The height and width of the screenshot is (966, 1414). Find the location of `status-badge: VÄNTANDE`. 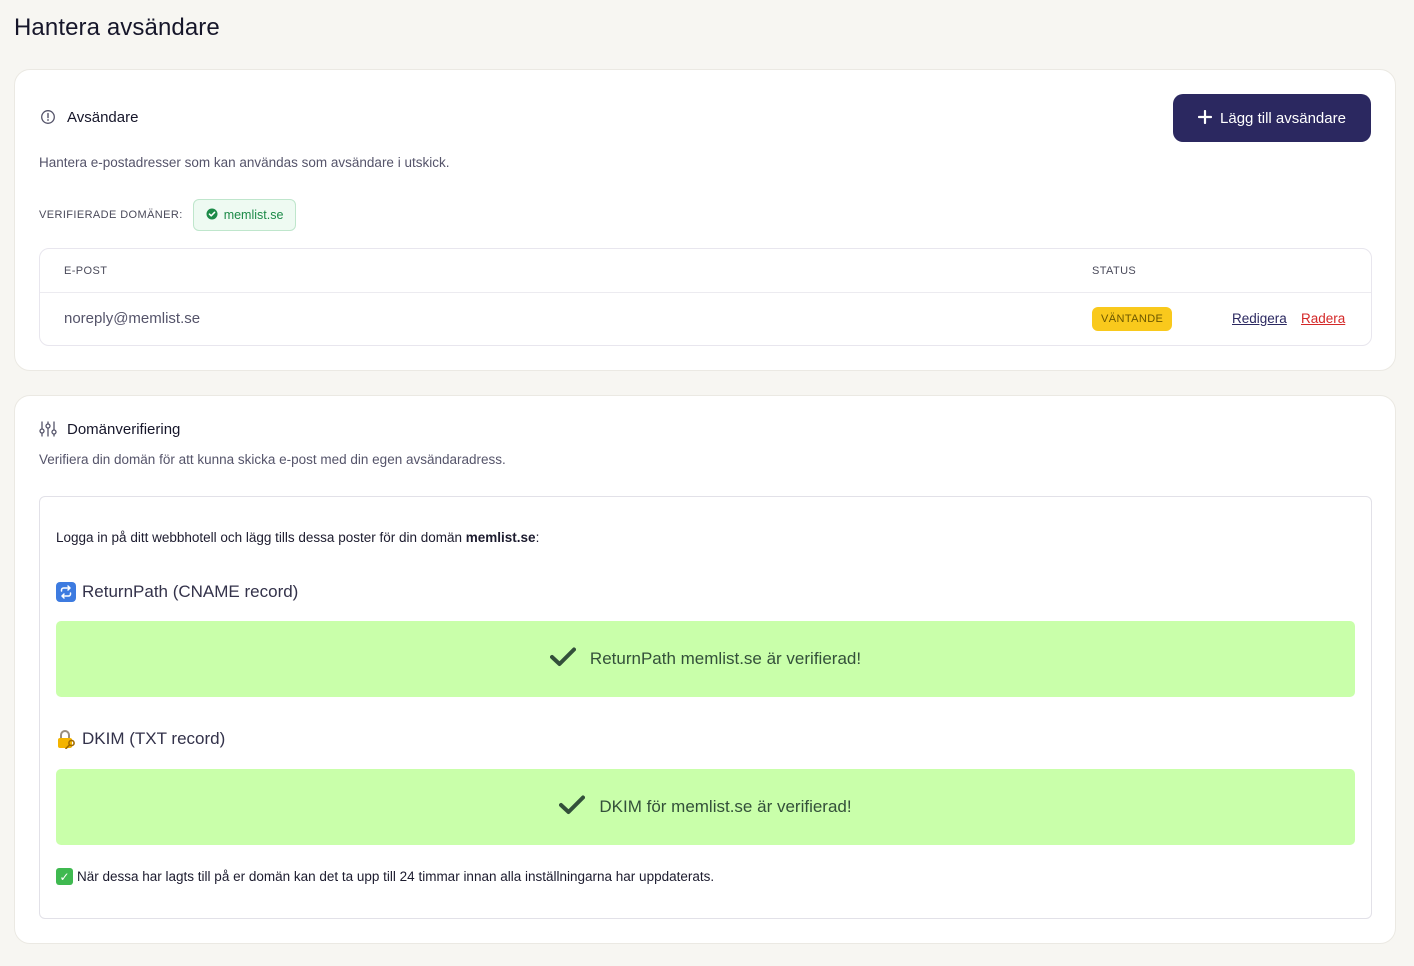

status-badge: VÄNTANDE is located at coordinates (1132, 319).